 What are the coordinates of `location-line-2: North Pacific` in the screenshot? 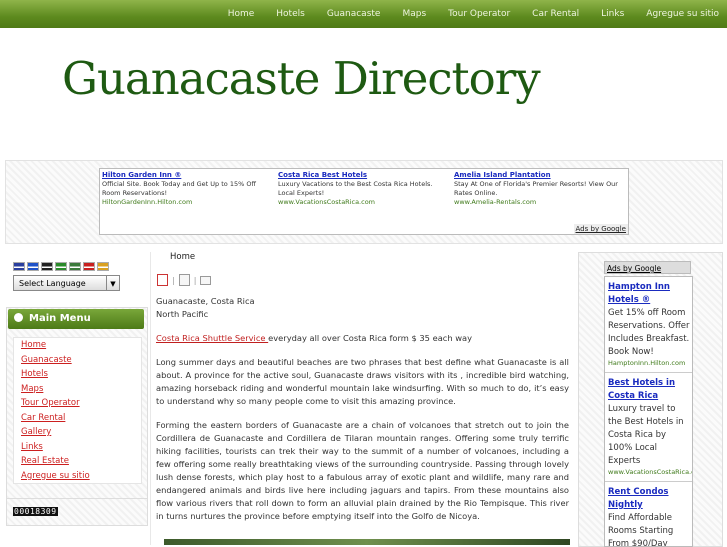 It's located at (182, 314).